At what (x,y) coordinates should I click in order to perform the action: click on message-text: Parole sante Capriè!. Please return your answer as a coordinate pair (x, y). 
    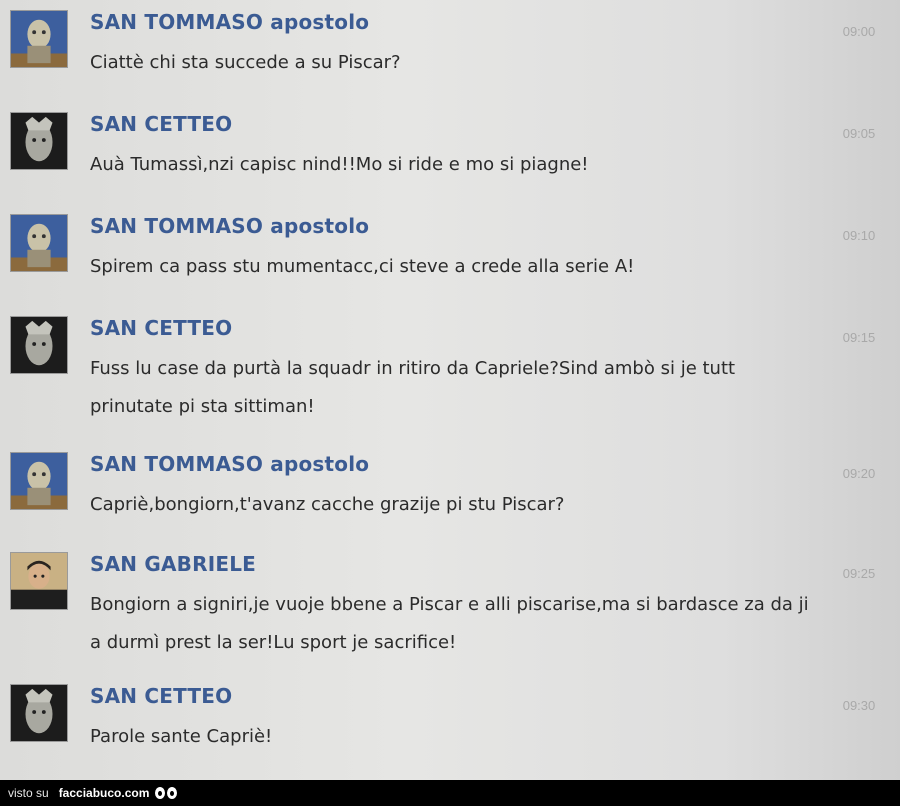
    Looking at the image, I should click on (181, 736).